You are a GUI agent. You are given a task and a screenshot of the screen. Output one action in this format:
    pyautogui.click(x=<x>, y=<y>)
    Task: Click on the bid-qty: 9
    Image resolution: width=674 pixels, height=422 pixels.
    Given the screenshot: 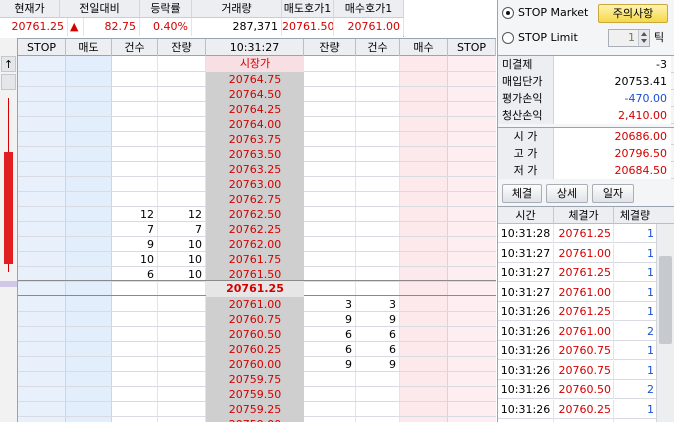 What is the action you would take?
    pyautogui.click(x=348, y=319)
    